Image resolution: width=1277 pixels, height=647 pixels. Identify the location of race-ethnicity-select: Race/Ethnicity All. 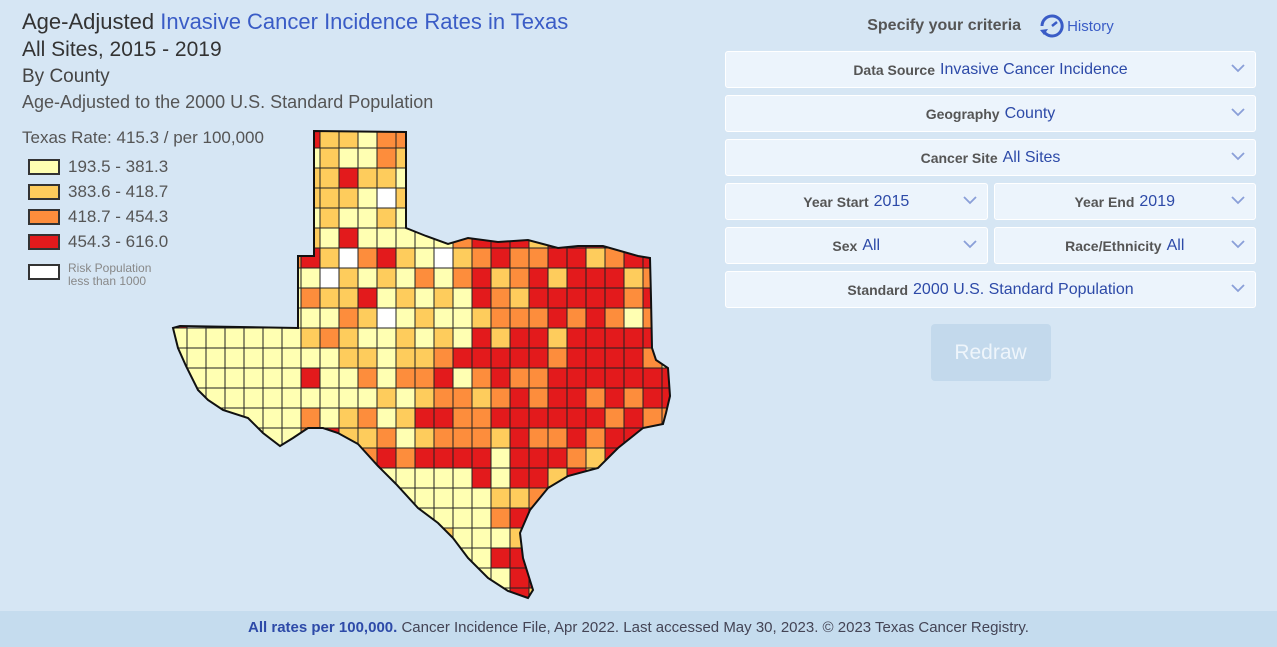
(1124, 245).